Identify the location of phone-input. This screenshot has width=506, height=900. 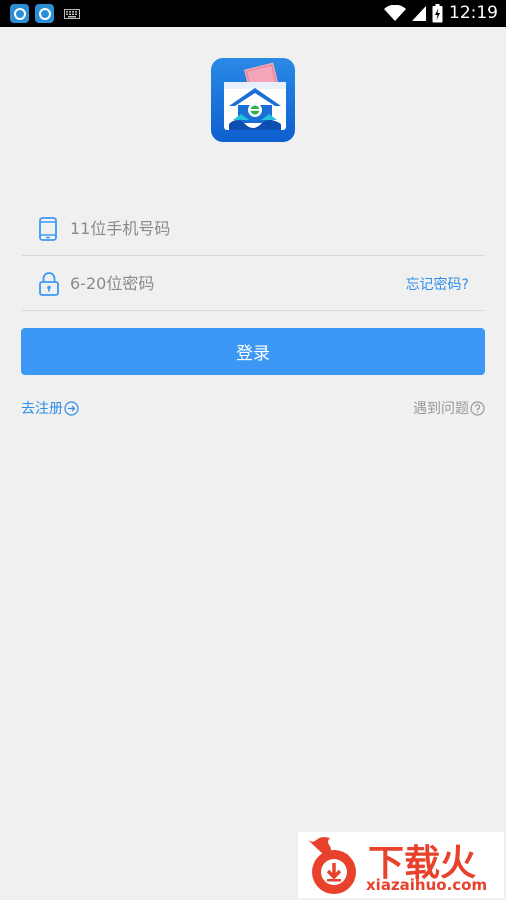
(230, 228).